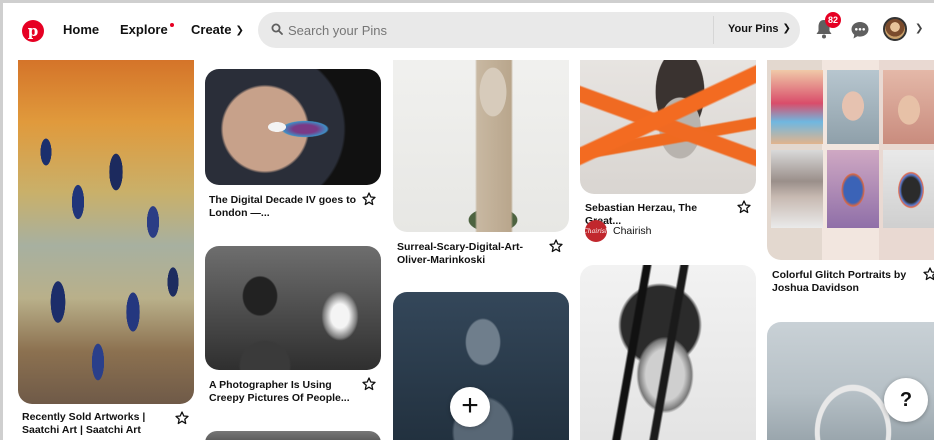  What do you see at coordinates (632, 231) in the screenshot?
I see `pin-source-name: Chairish` at bounding box center [632, 231].